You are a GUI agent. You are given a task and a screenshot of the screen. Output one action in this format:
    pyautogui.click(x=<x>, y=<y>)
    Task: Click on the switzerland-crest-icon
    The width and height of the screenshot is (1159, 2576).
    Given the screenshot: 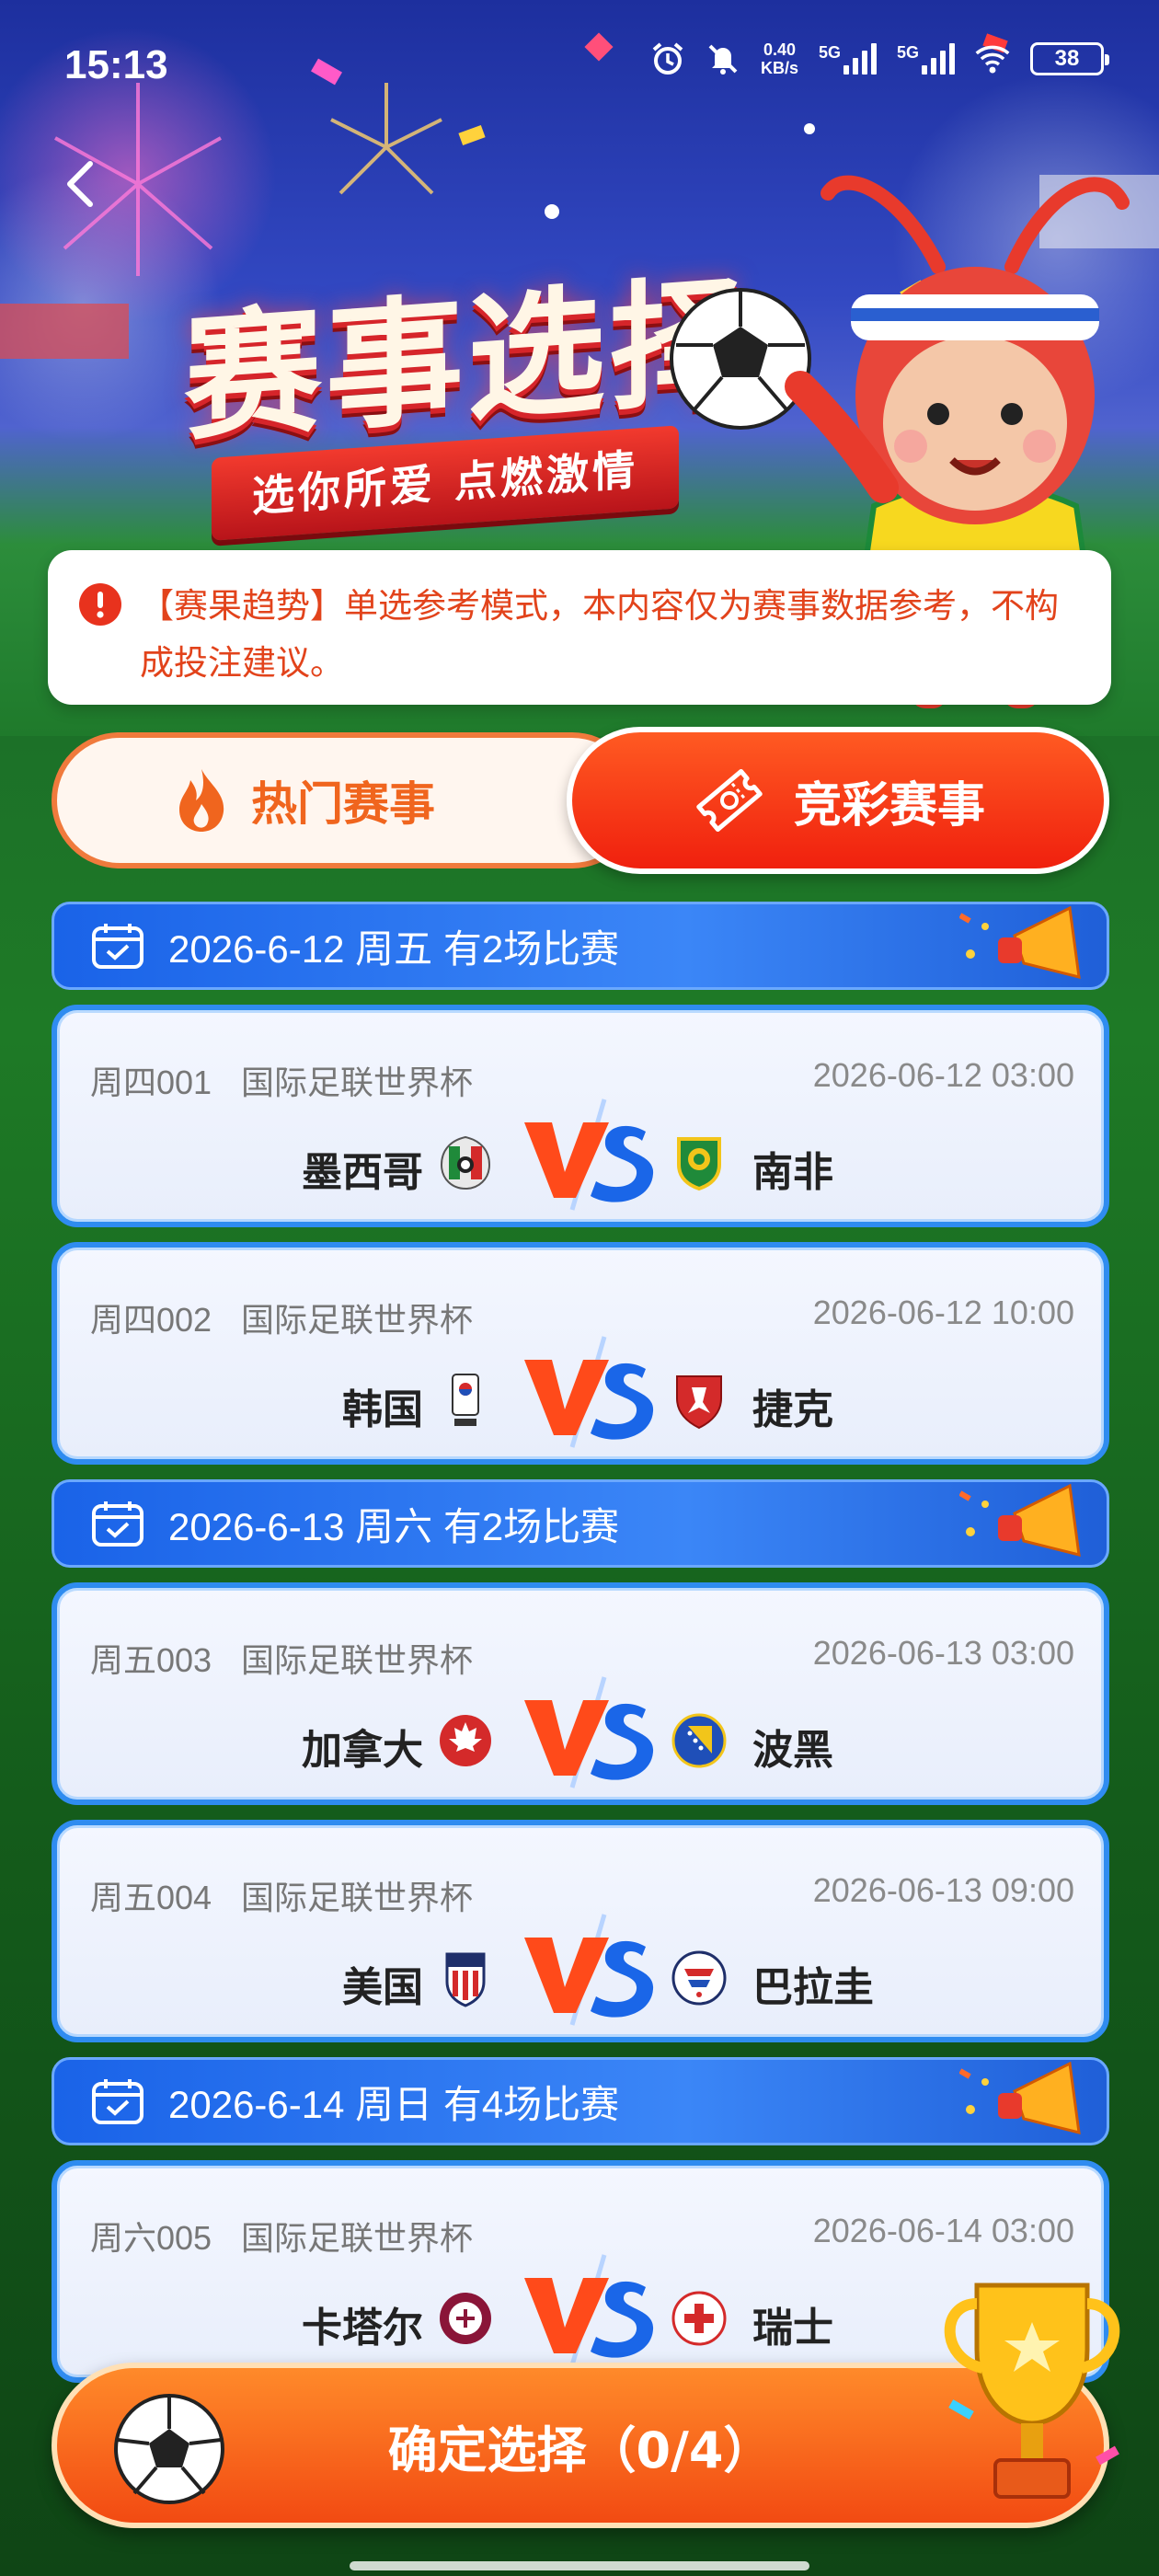 What is the action you would take?
    pyautogui.click(x=699, y=2318)
    